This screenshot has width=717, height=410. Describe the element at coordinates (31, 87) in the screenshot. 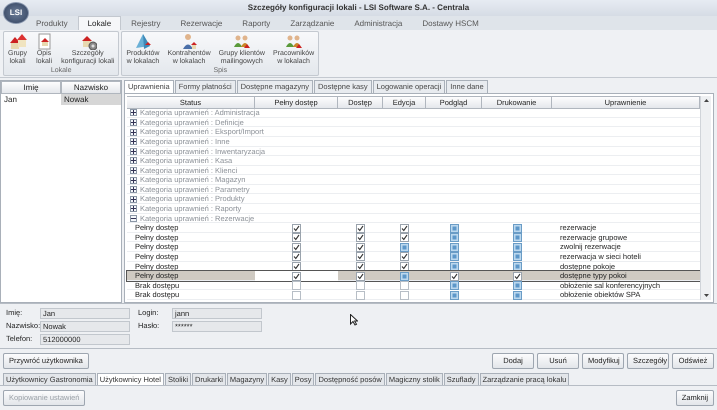

I see `column-header: Imię` at that location.